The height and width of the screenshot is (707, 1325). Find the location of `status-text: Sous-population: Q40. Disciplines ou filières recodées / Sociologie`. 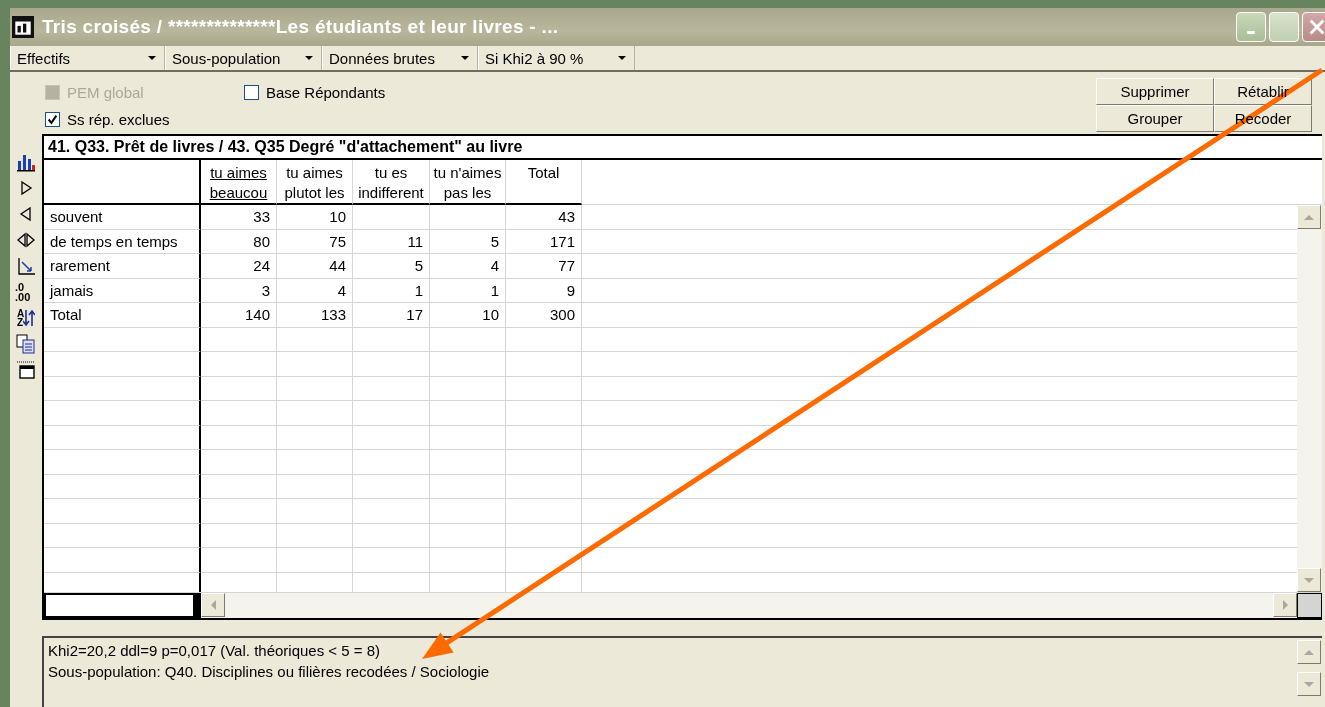

status-text: Sous-population: Q40. Disciplines ou filières recodées / Sociologie is located at coordinates (269, 672).